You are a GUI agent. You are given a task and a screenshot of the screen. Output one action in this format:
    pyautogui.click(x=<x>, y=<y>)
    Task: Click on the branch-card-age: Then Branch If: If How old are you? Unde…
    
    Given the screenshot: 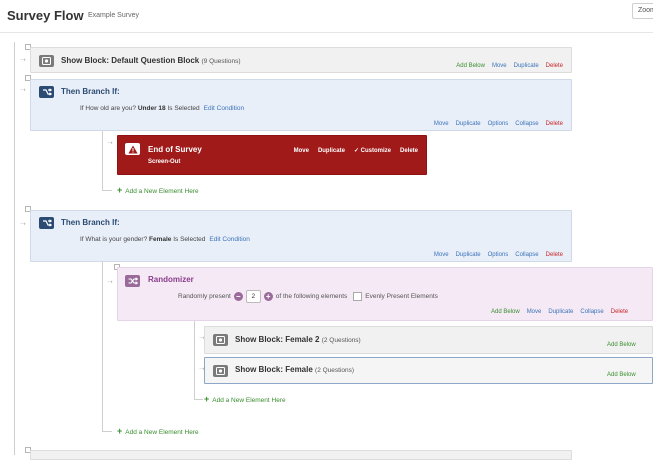 What is the action you would take?
    pyautogui.click(x=301, y=105)
    